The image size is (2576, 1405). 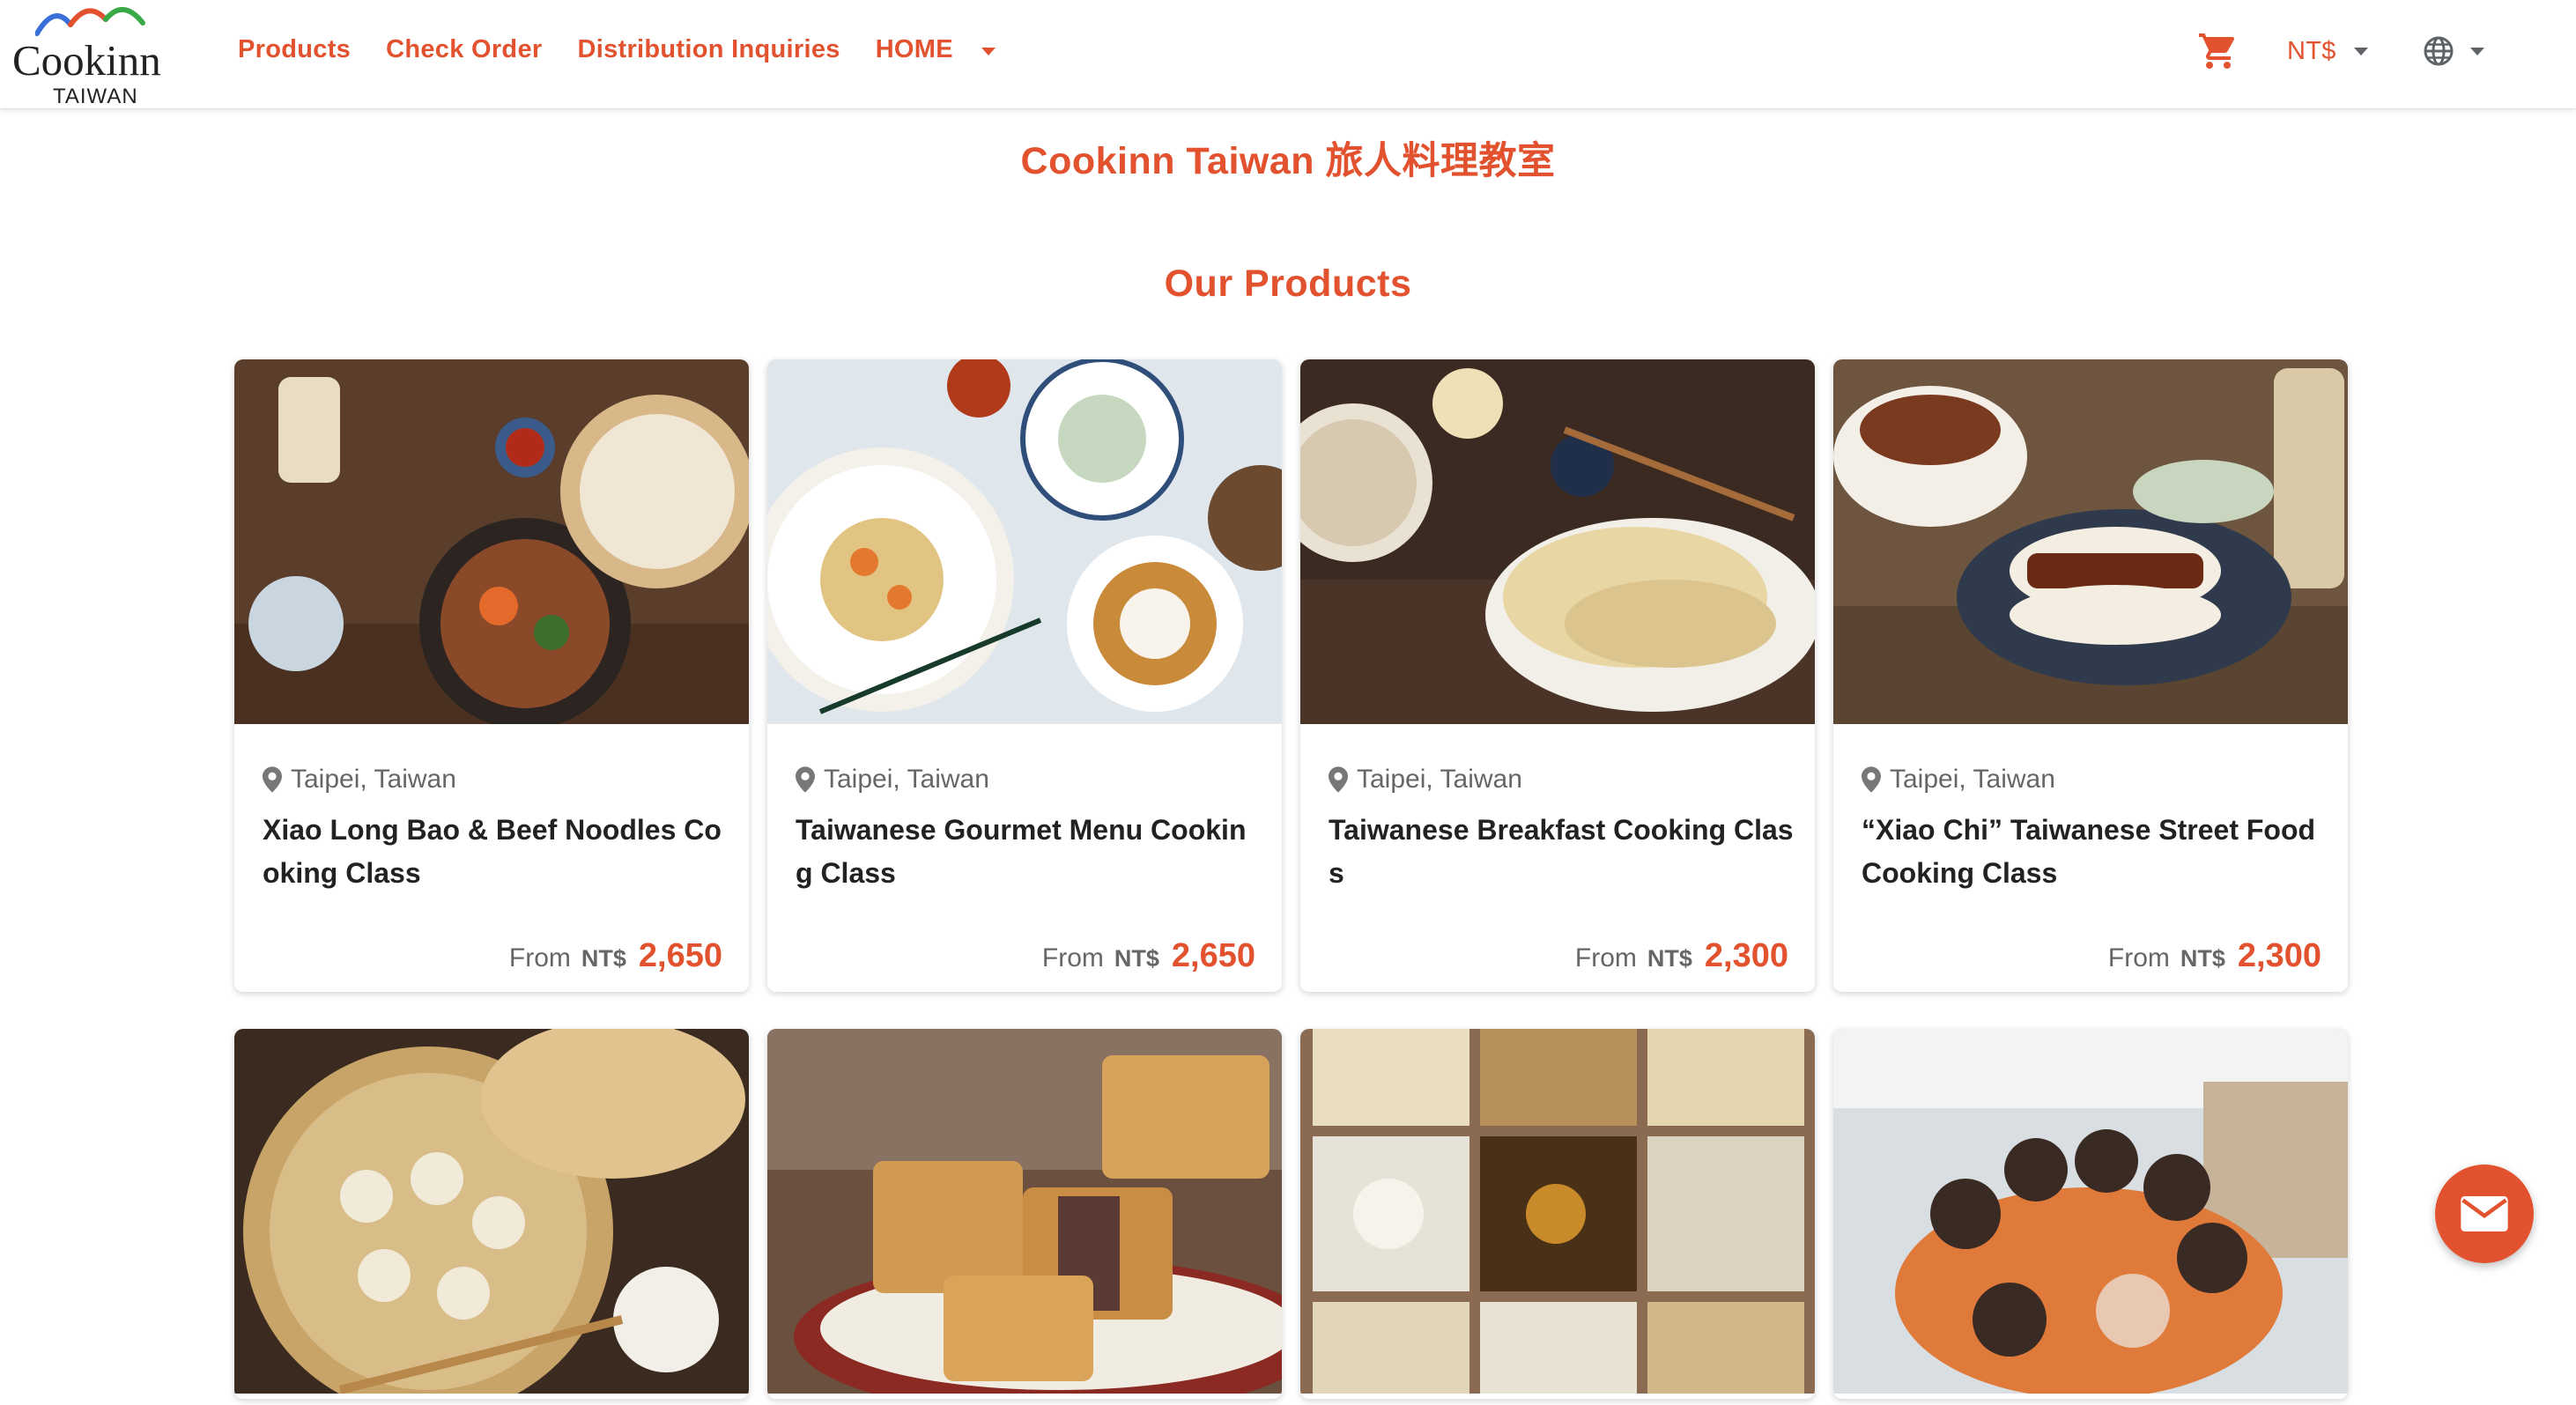 I want to click on logo-arcs-icon, so click(x=90, y=21).